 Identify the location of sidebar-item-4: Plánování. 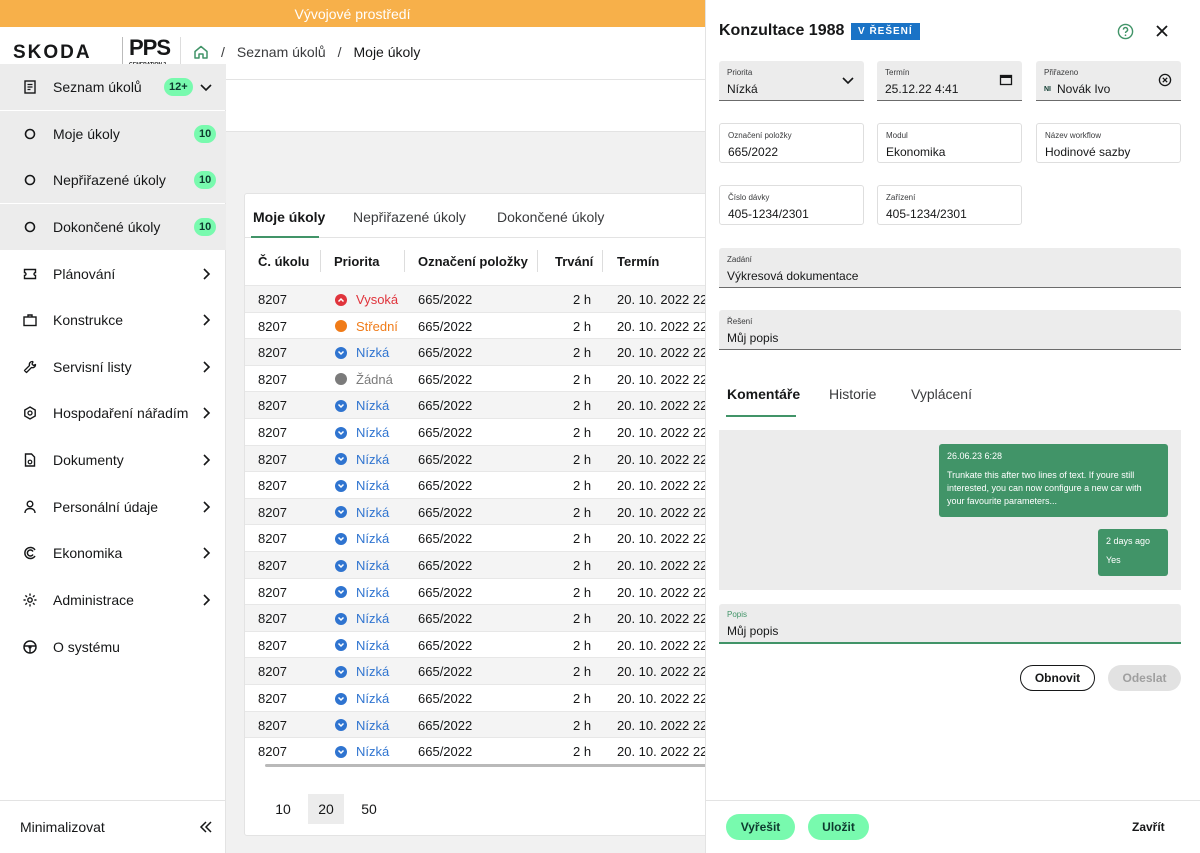
(113, 274).